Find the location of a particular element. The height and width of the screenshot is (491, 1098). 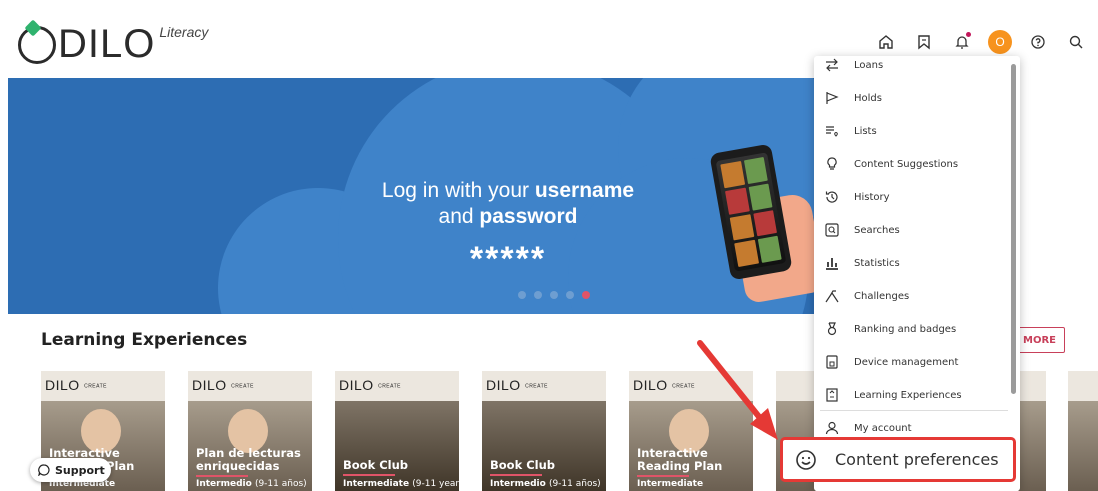

logo-o-mark is located at coordinates (37, 45).